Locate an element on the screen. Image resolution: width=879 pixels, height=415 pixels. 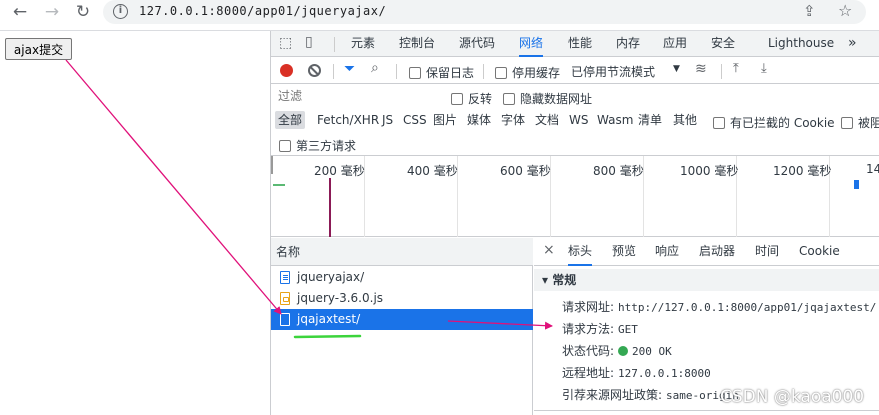
tab-initiator: 启动器 is located at coordinates (717, 252).